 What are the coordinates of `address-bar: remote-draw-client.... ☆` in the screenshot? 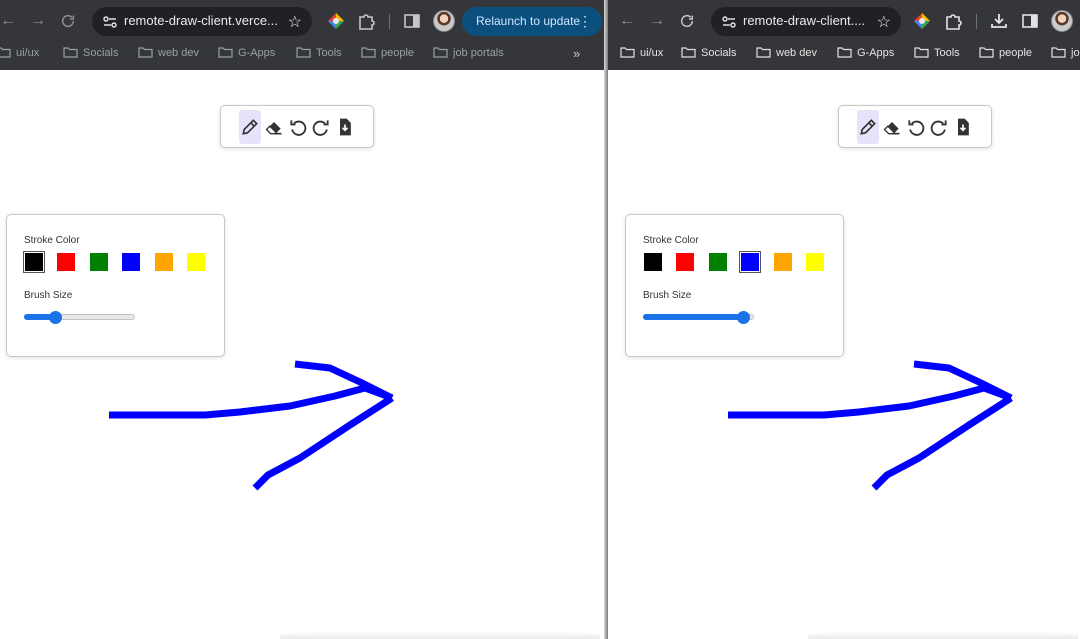 It's located at (806, 21).